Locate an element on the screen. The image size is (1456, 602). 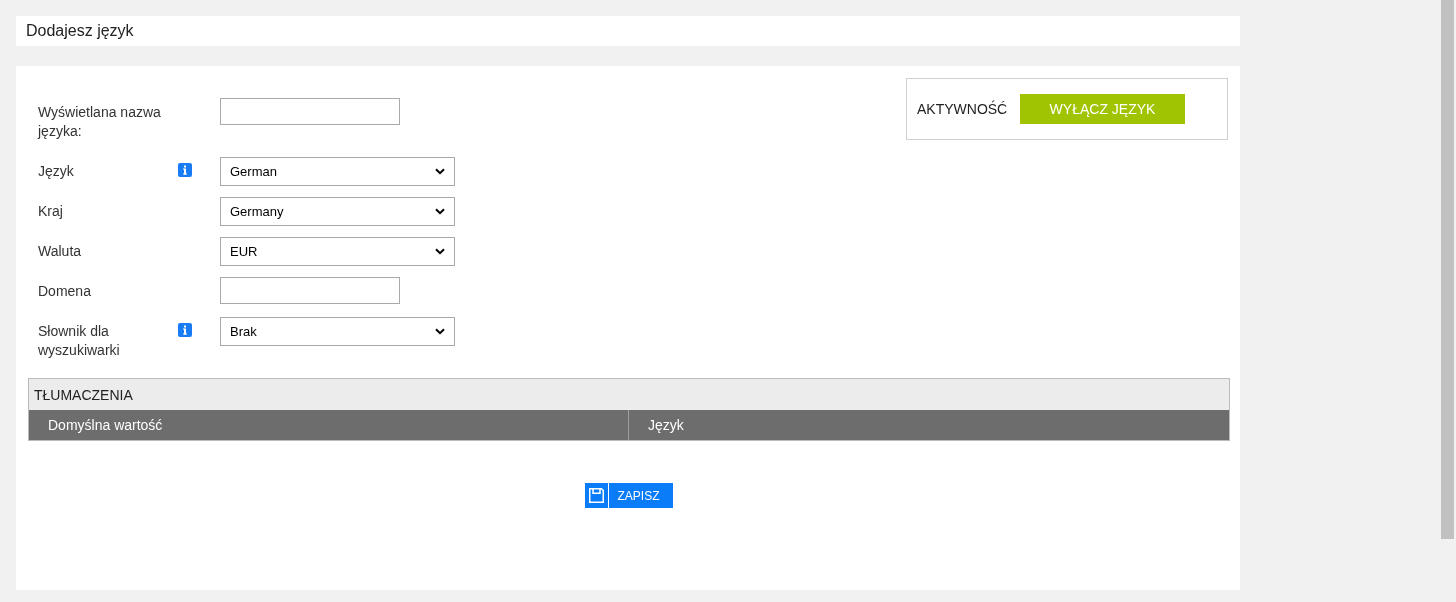
field-label: Słownik dla wyszukiwarki is located at coordinates (79, 341).